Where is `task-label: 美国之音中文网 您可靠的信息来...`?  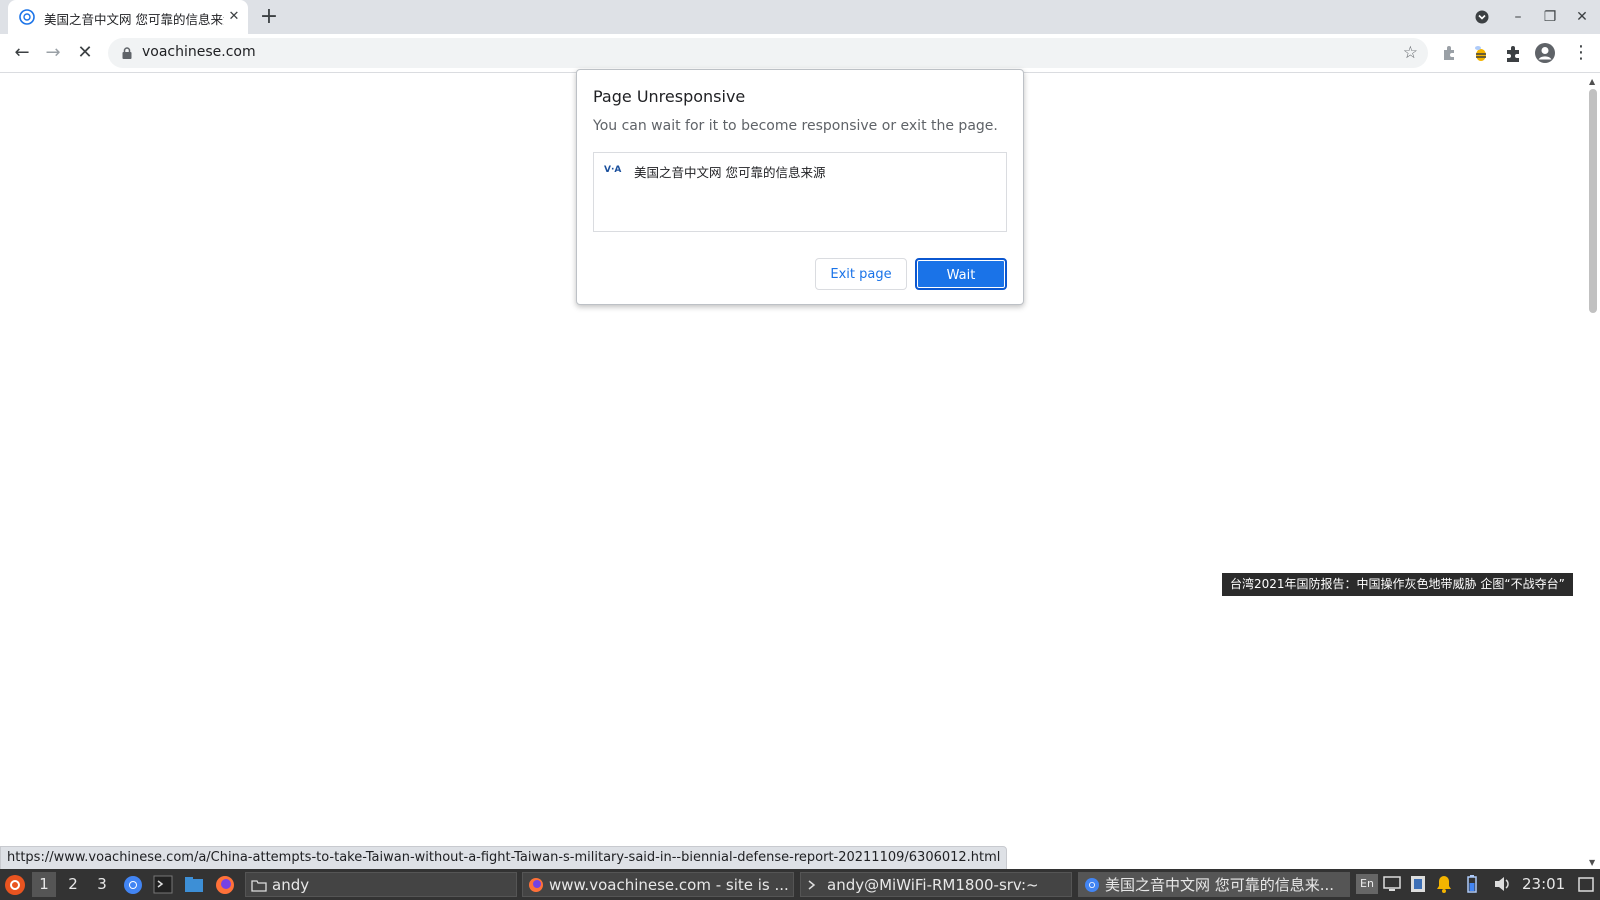
task-label: 美国之音中文网 您可靠的信息来... is located at coordinates (1220, 885).